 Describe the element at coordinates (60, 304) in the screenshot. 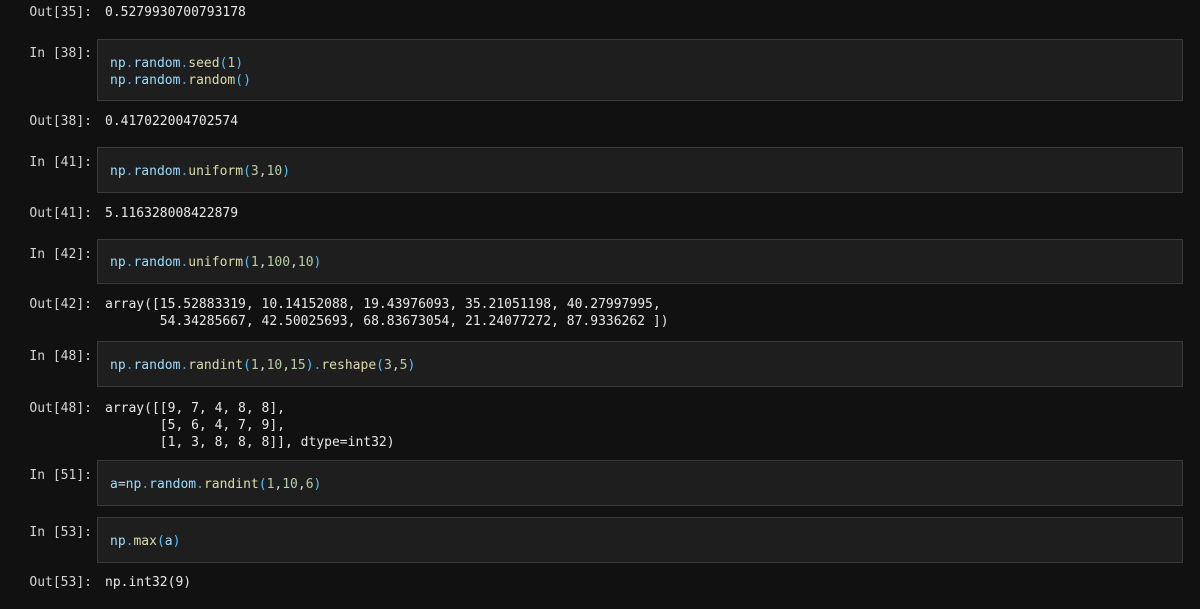

I see `output-prompt: Out[42]:` at that location.